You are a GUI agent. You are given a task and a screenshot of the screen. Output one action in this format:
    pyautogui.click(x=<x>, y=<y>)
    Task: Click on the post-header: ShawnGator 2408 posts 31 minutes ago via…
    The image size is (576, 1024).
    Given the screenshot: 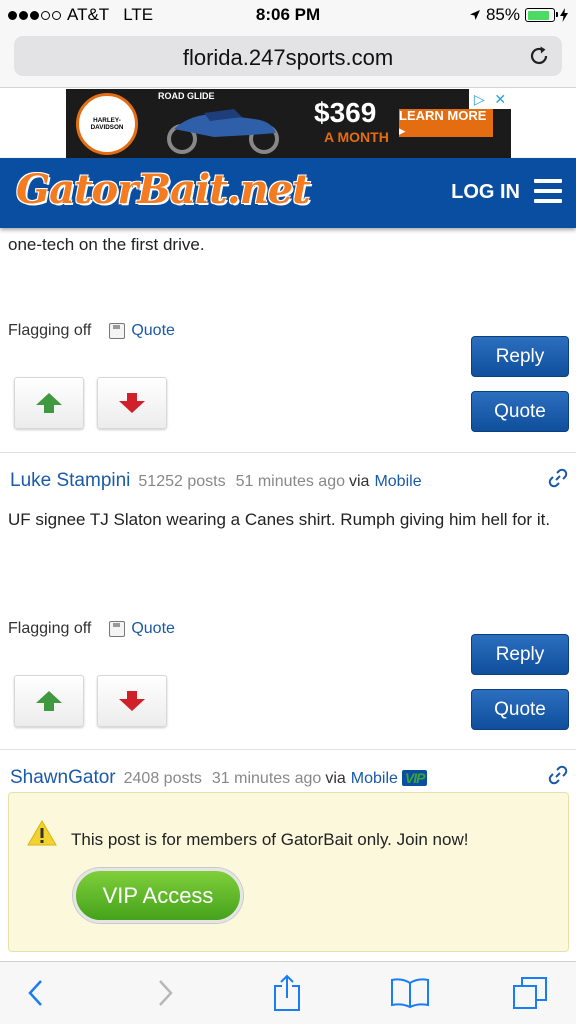 What is the action you would take?
    pyautogui.click(x=219, y=778)
    